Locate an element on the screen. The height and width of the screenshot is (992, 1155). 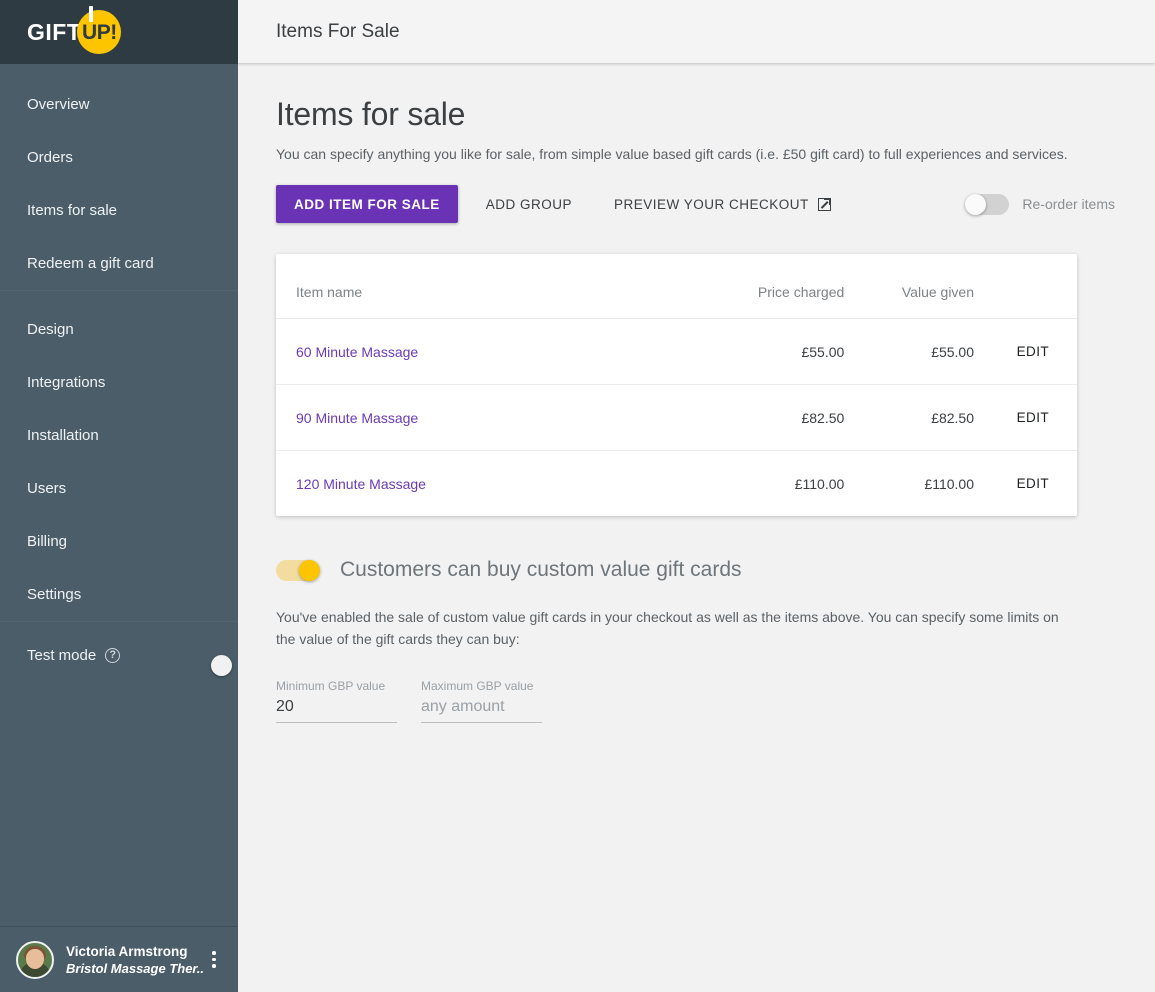
item-name-cell: 120 Minute Massage is located at coordinates (492, 484).